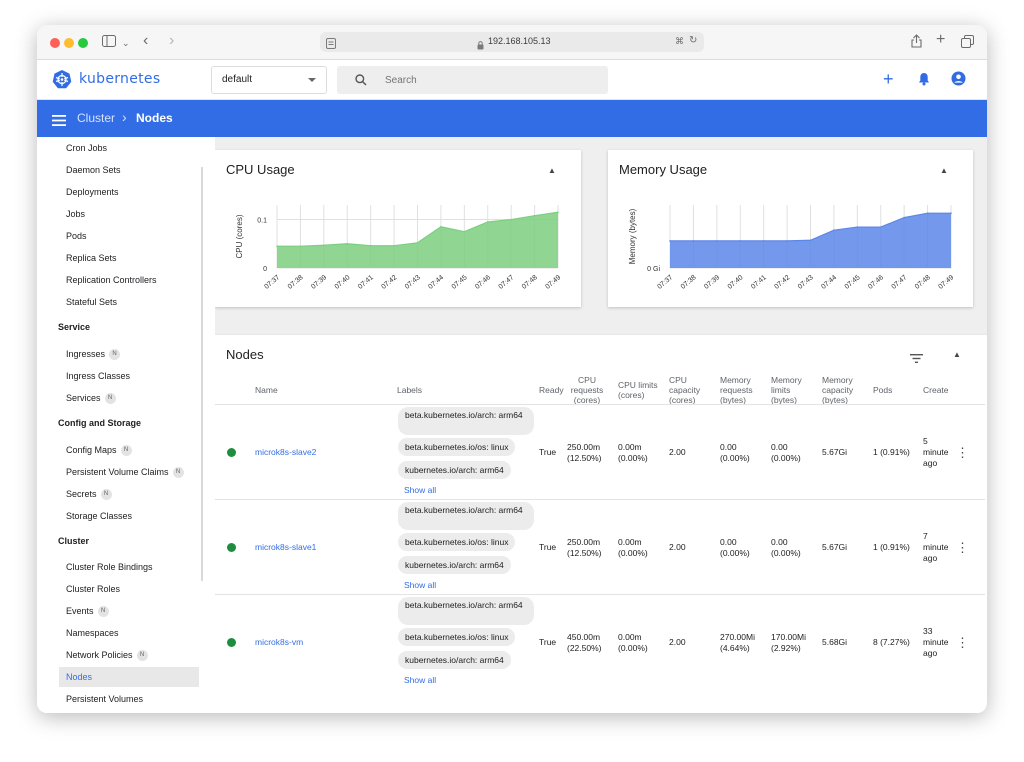 This screenshot has width=1024, height=762. What do you see at coordinates (69, 43) in the screenshot?
I see `minimize-window-button` at bounding box center [69, 43].